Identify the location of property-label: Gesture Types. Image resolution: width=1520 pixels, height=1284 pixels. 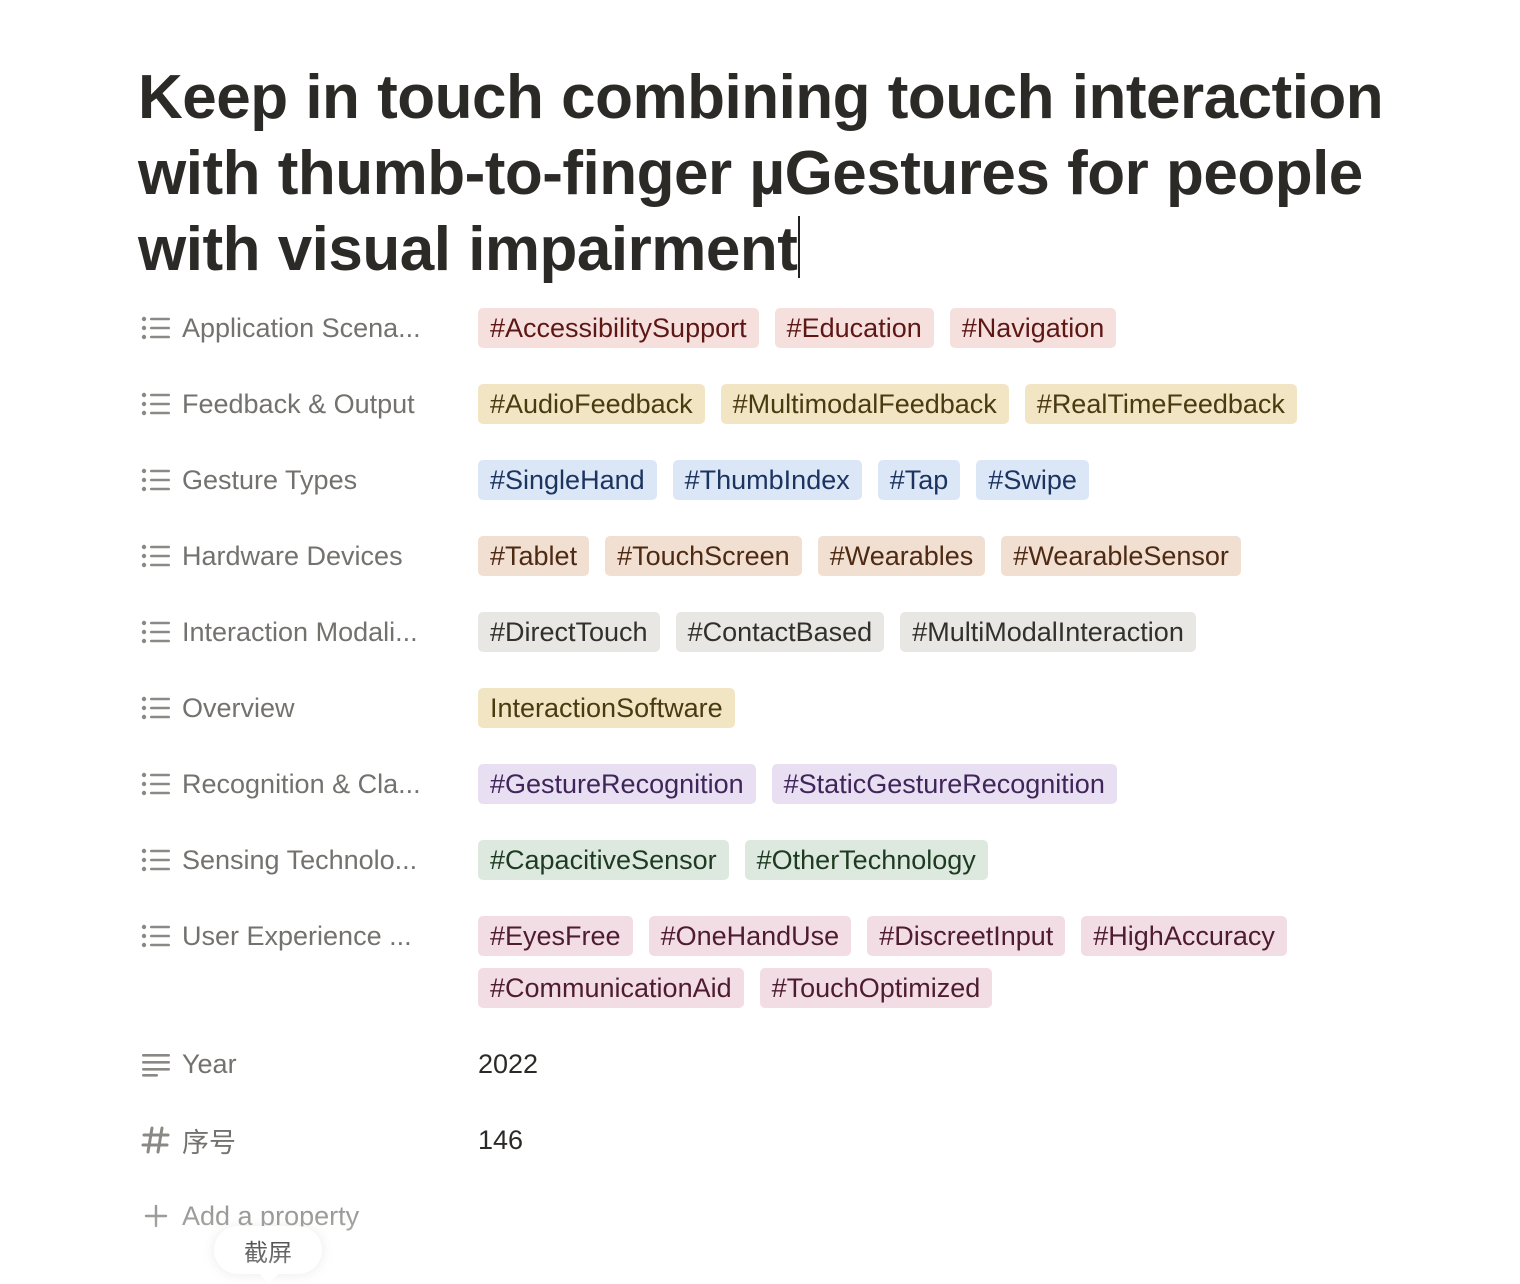
(309, 480).